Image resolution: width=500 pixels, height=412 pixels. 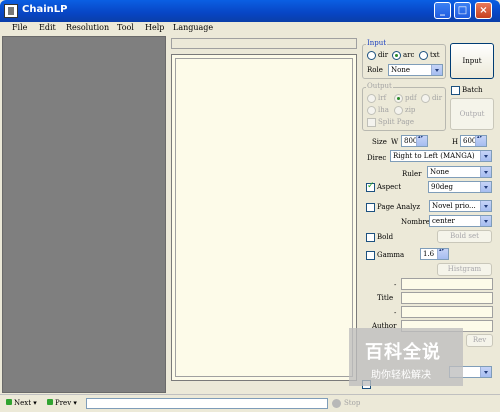 What do you see at coordinates (464, 236) in the screenshot?
I see `bold-set-button: Bold set` at bounding box center [464, 236].